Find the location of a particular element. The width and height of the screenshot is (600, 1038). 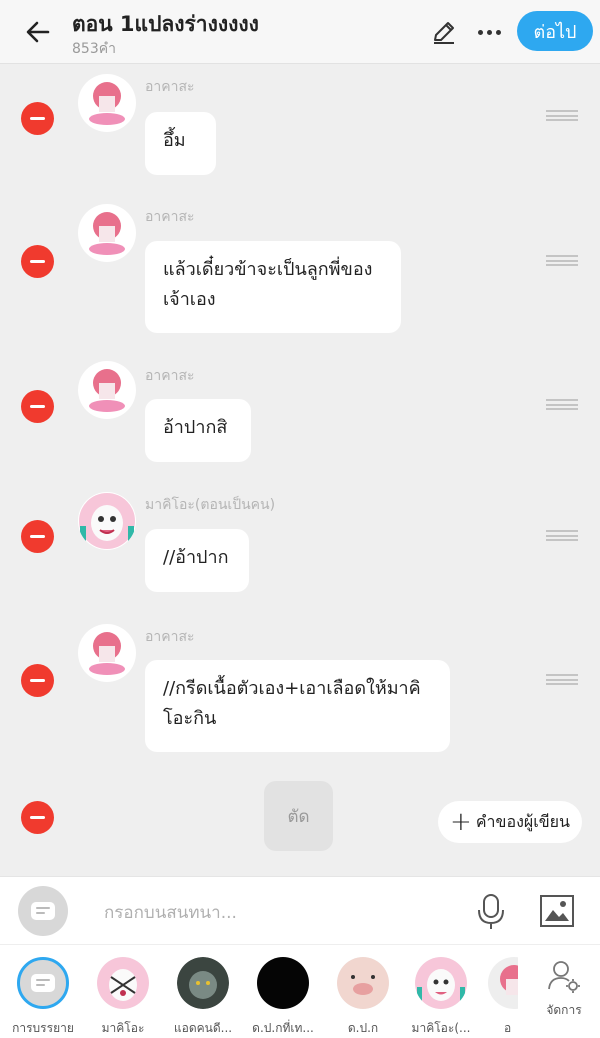

word-count: 853คำ is located at coordinates (94, 49).